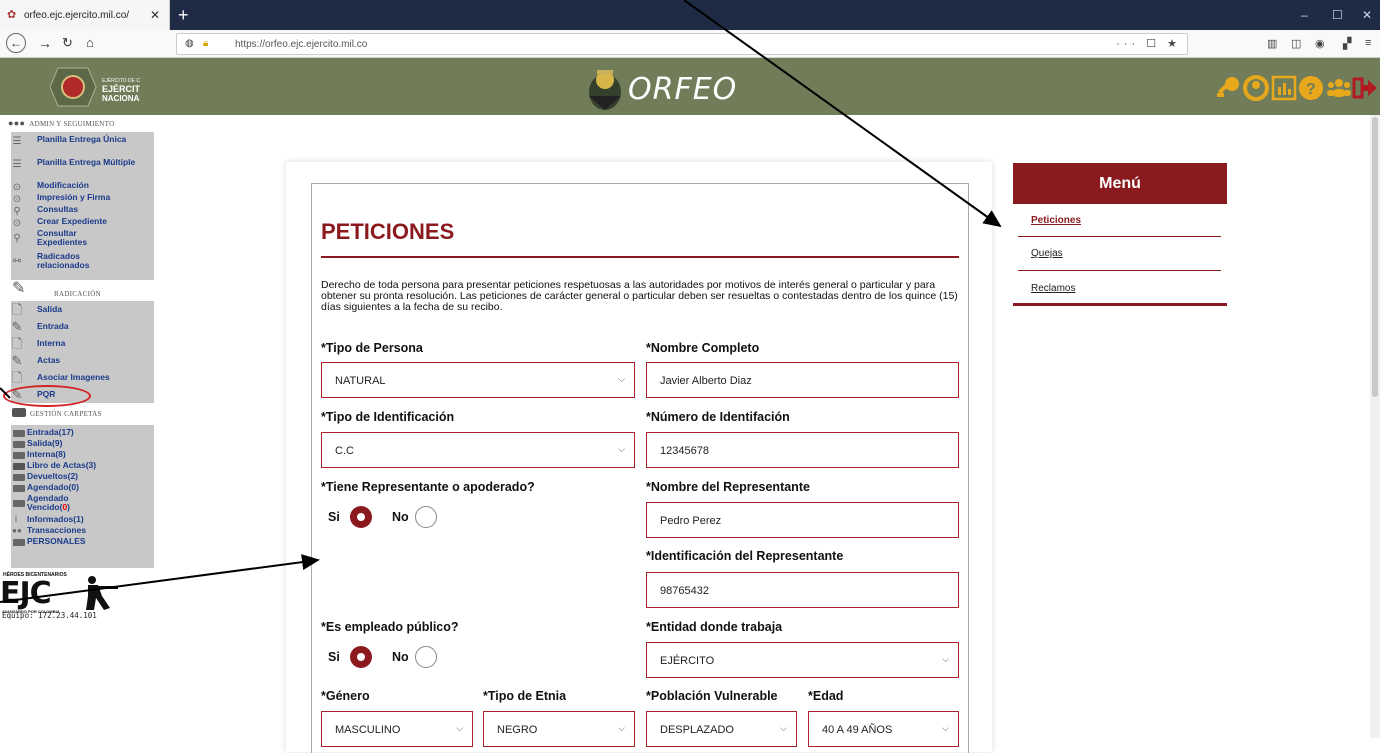 This screenshot has height=753, width=1380. Describe the element at coordinates (1119, 270) in the screenshot. I see `menu-divider` at that location.